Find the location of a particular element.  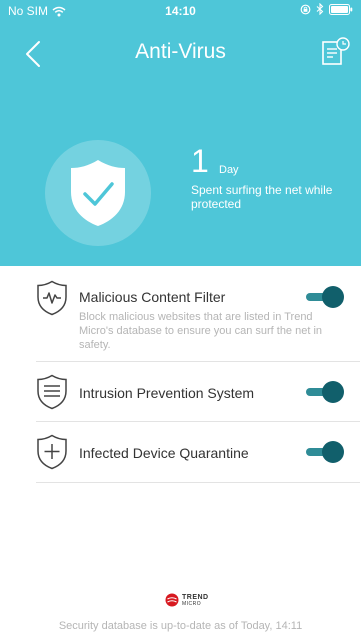

infected-device-quarantine-toggle is located at coordinates (325, 452).